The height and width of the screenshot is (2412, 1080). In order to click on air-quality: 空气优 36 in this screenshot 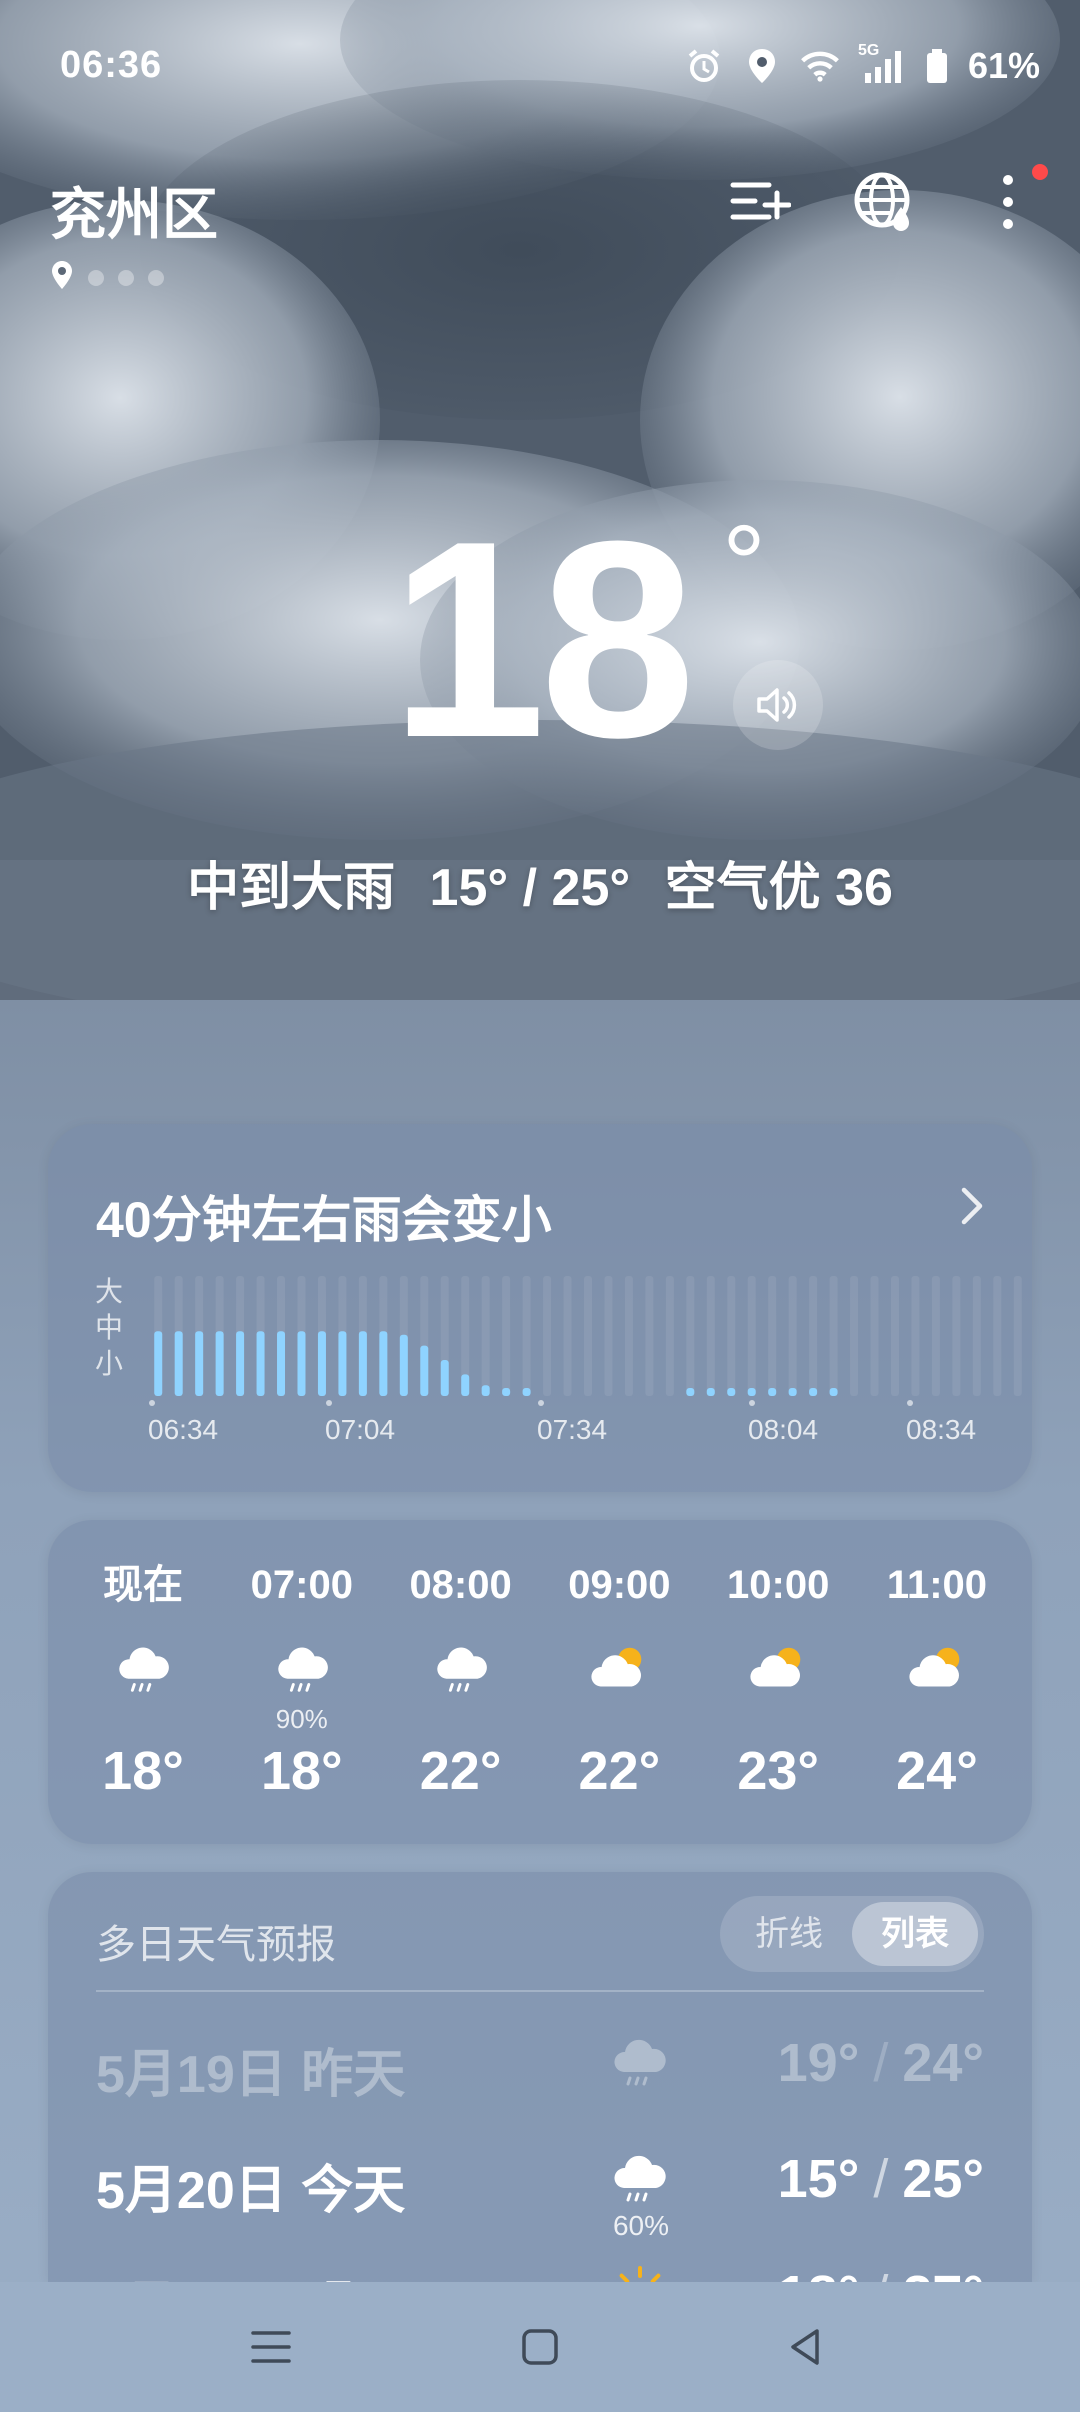, I will do `click(779, 888)`.